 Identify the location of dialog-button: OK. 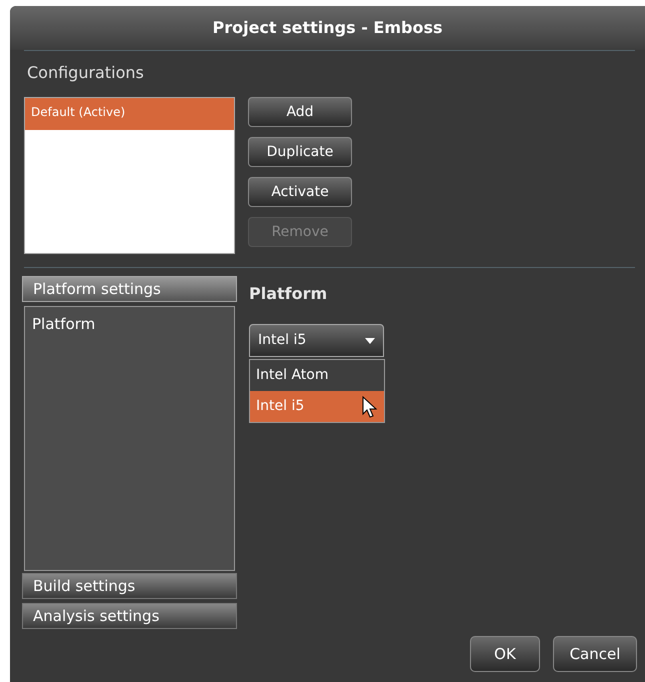
(505, 654).